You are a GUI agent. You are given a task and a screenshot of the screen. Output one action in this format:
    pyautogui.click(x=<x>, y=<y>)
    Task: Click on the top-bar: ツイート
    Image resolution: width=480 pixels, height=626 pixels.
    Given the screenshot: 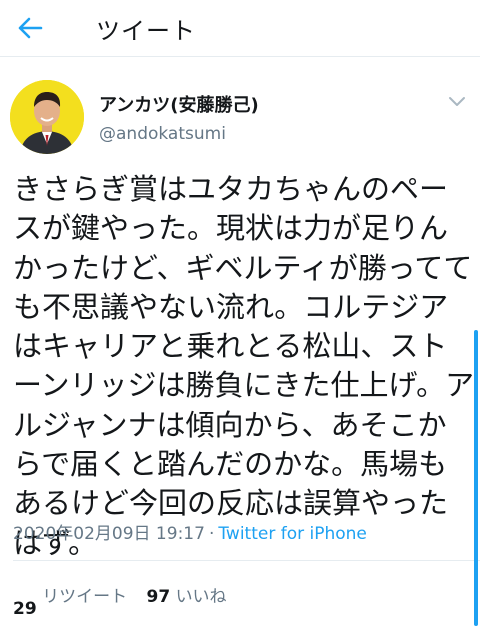 What is the action you would take?
    pyautogui.click(x=240, y=28)
    